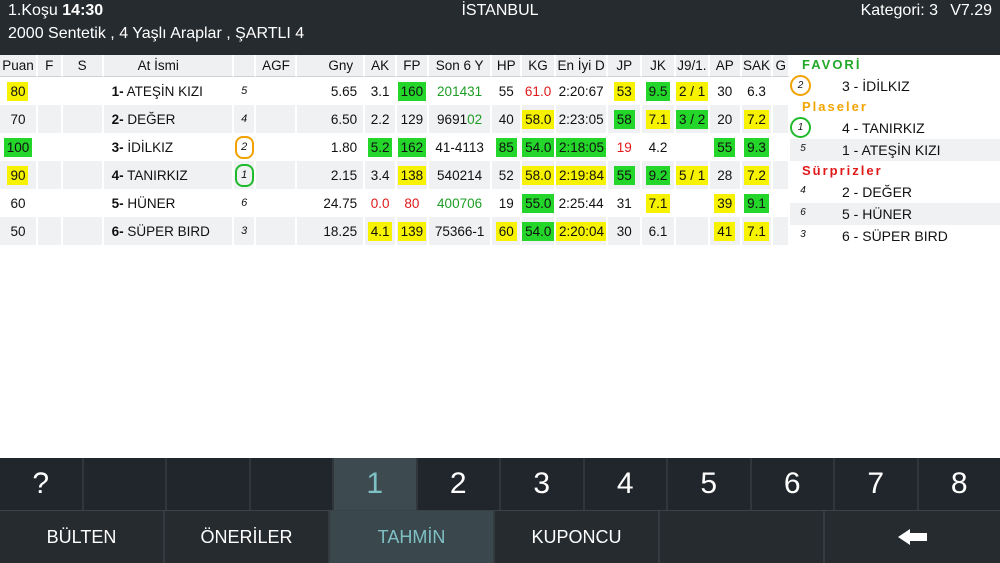 The height and width of the screenshot is (563, 1000). What do you see at coordinates (832, 64) in the screenshot?
I see `favori-heading: FAVORİ` at bounding box center [832, 64].